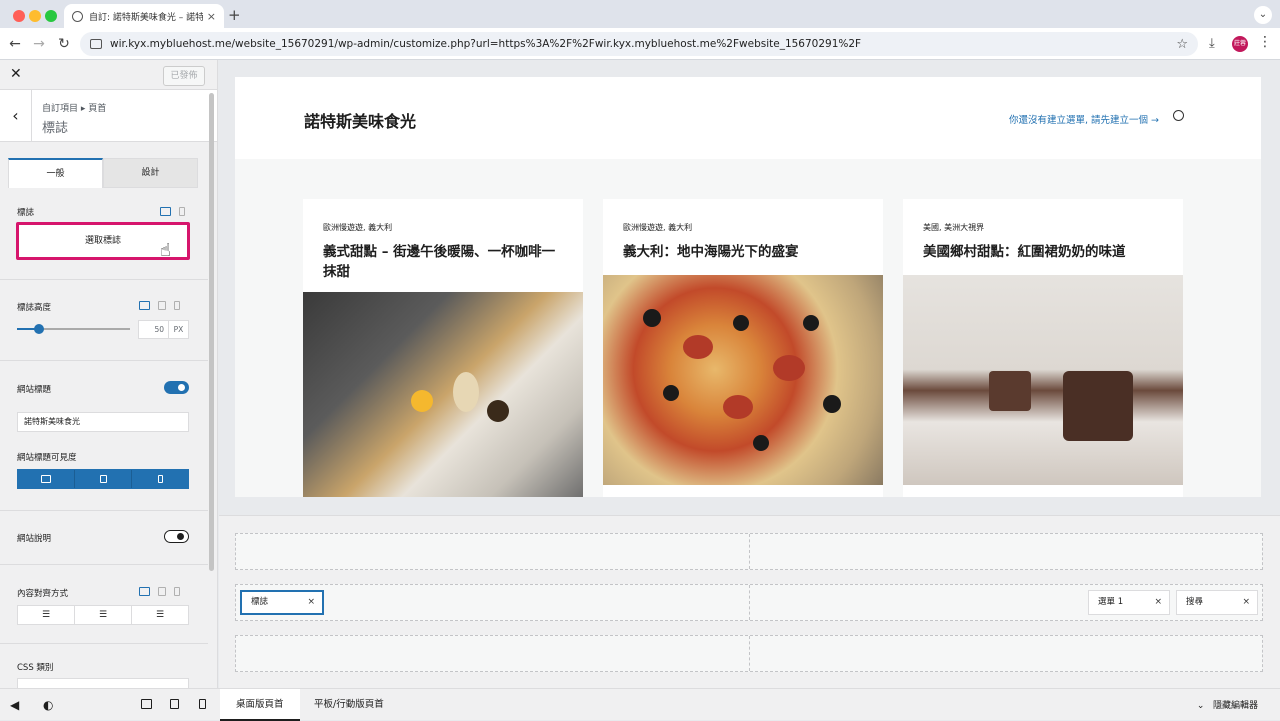 The image size is (1280, 721). What do you see at coordinates (16, 116) in the screenshot?
I see `back-arrow-icon: ‹` at bounding box center [16, 116].